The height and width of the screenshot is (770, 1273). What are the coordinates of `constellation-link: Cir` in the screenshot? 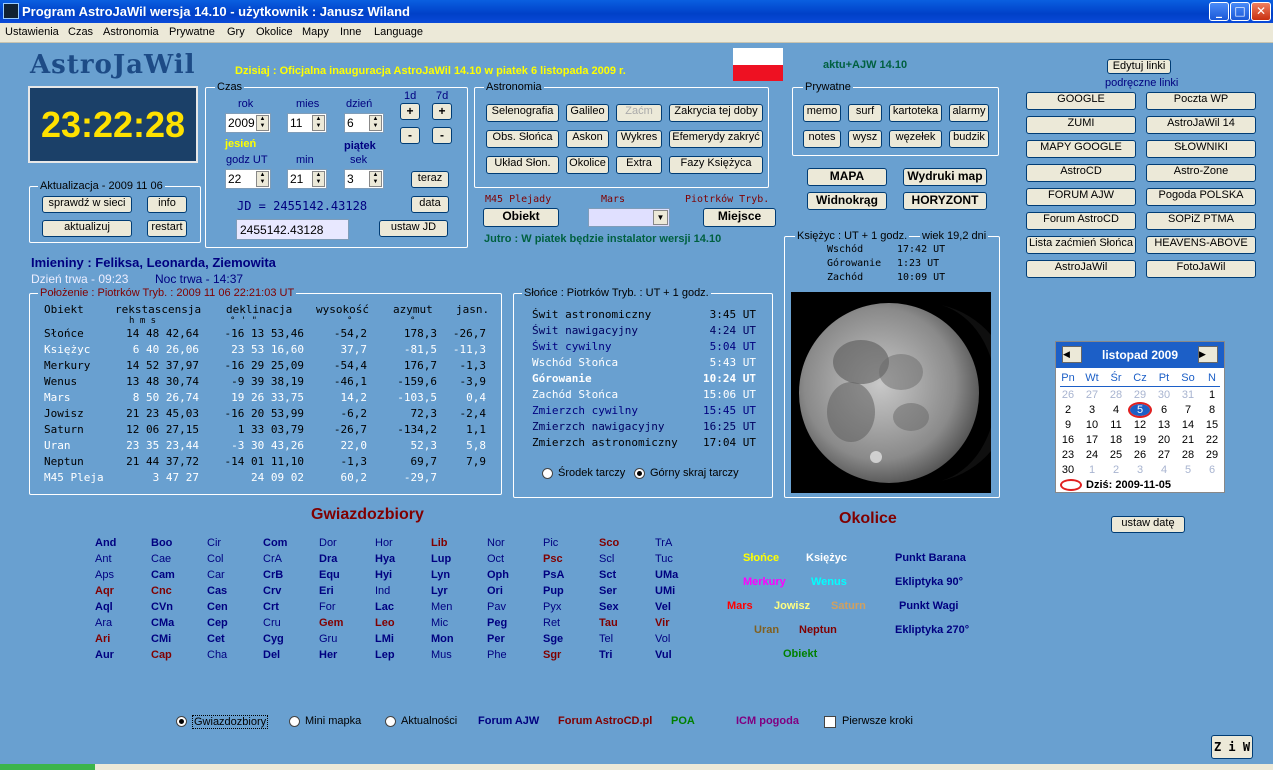 It's located at (214, 543).